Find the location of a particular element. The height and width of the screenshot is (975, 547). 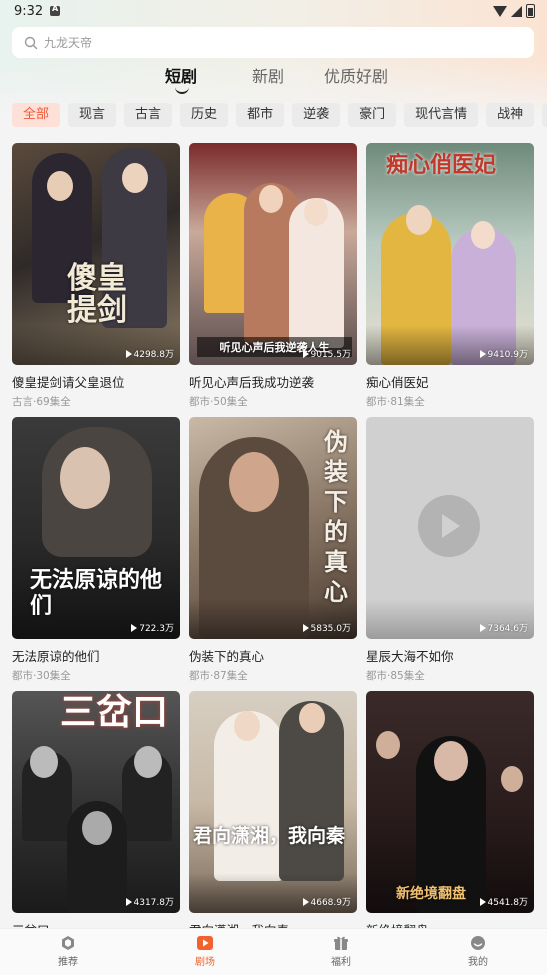

view-count: 9015.5万 is located at coordinates (326, 353).